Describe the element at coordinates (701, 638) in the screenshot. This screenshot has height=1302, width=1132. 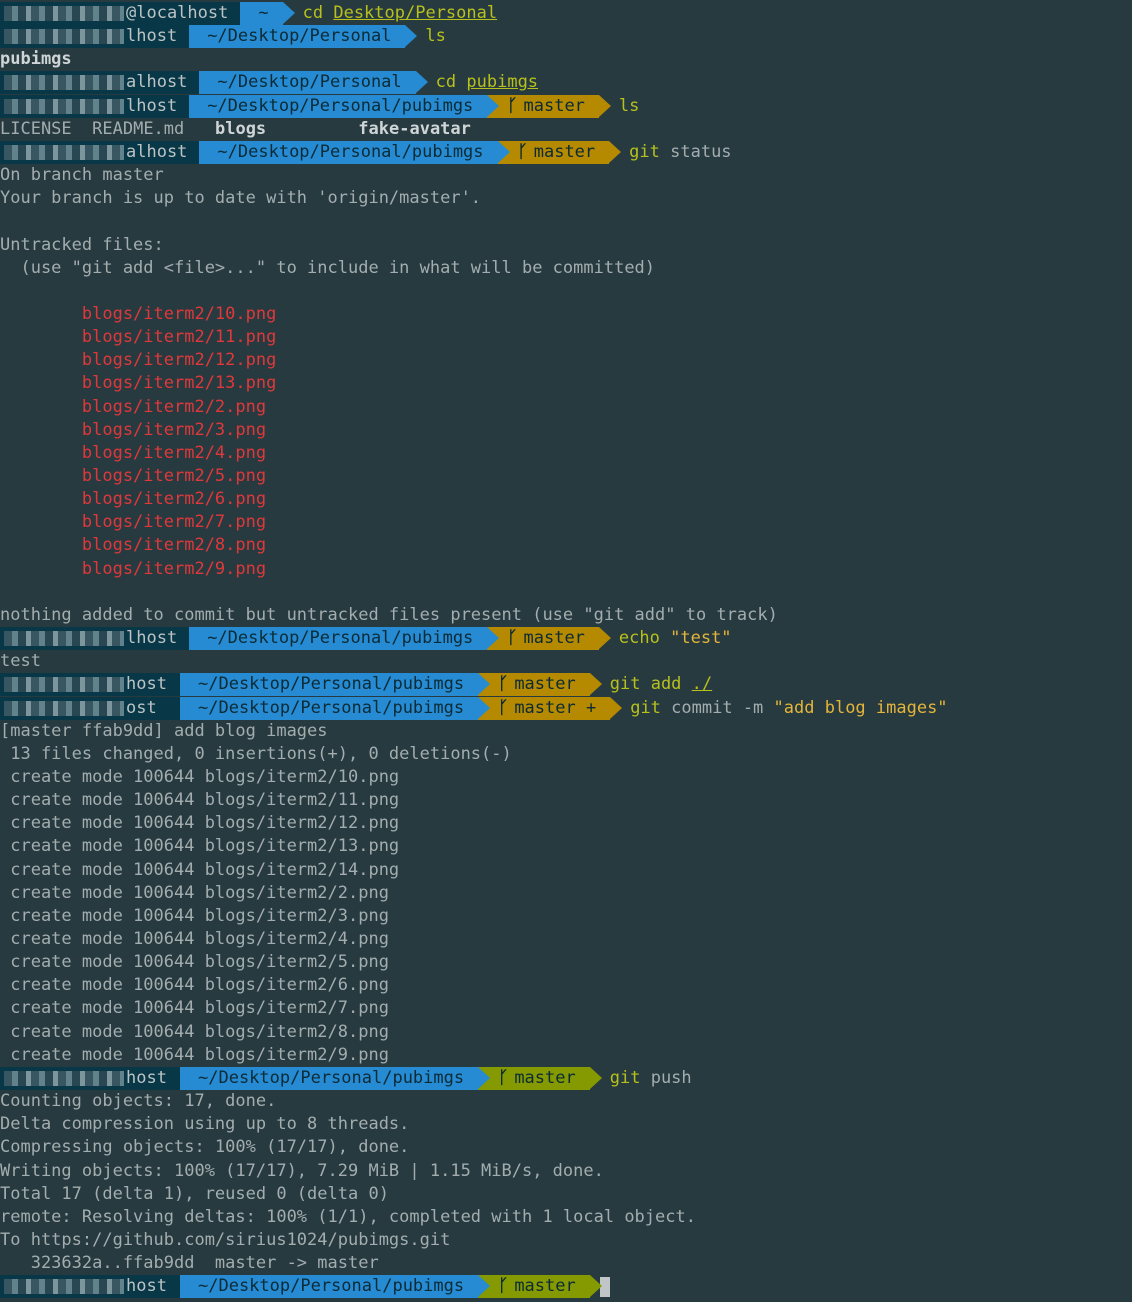
I see `command-token: "test"` at that location.